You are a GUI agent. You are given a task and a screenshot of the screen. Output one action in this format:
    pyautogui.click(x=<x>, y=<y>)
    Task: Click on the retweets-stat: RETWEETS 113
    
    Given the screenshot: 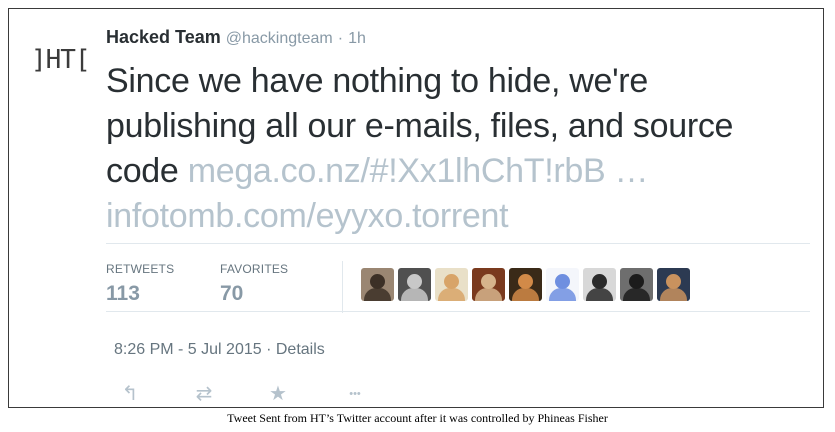 What is the action you would take?
    pyautogui.click(x=140, y=284)
    